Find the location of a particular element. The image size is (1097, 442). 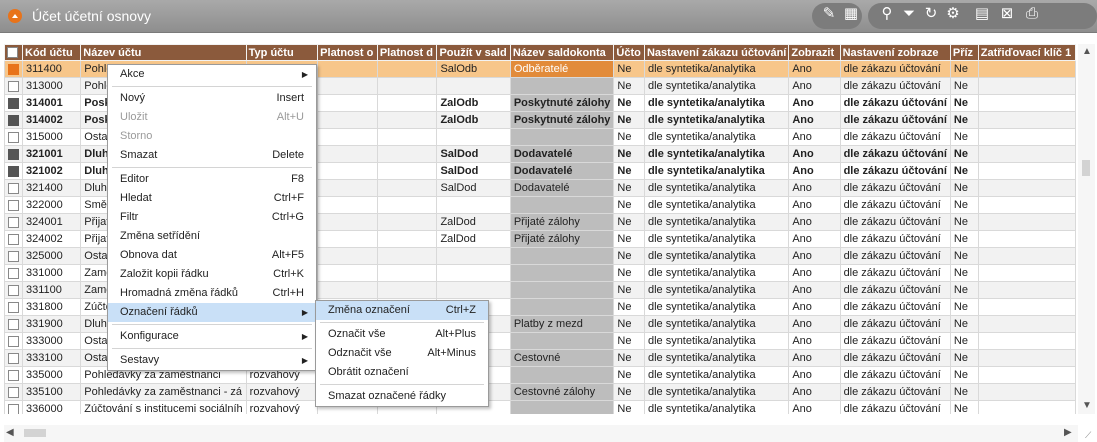

table-cell: Cestovné zálohy is located at coordinates (562, 392).